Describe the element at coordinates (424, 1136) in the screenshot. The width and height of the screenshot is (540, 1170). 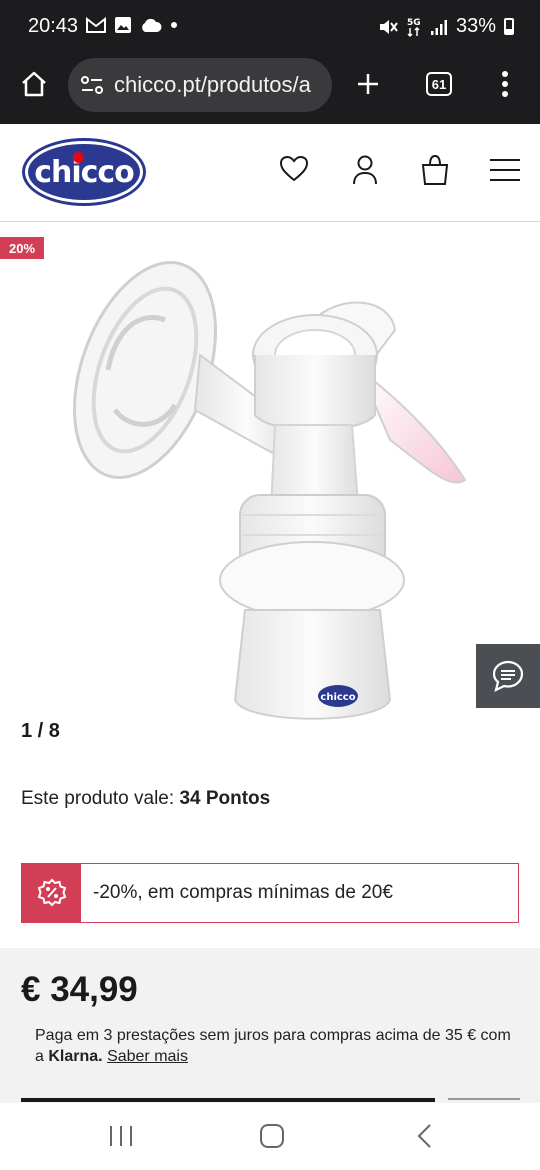
I see `back-icon` at that location.